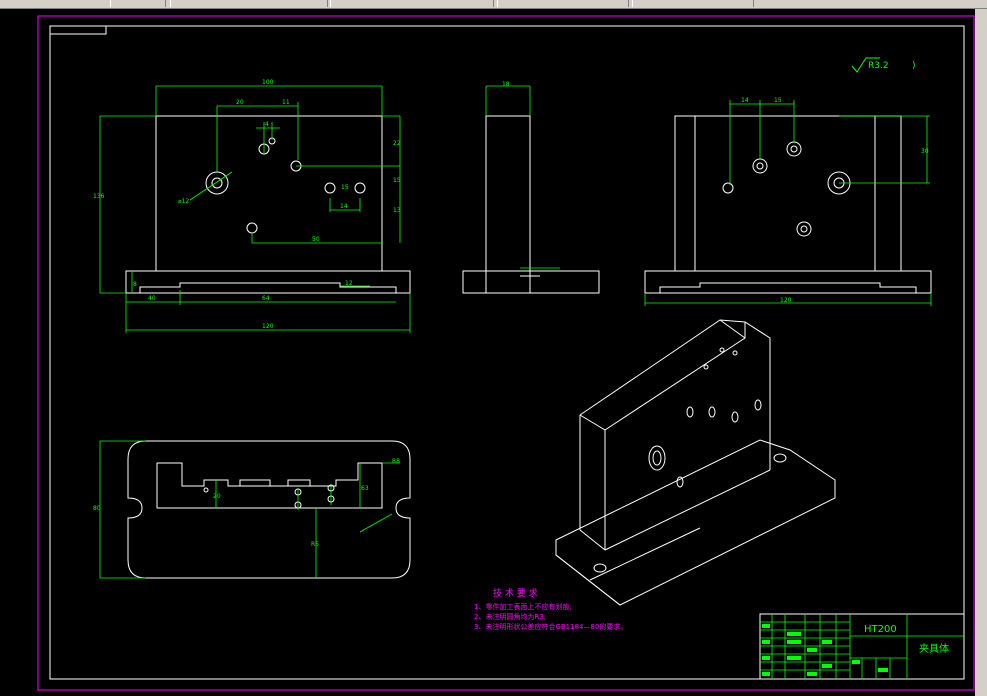  Describe the element at coordinates (266, 298) in the screenshot. I see `dim-64: 64` at that location.